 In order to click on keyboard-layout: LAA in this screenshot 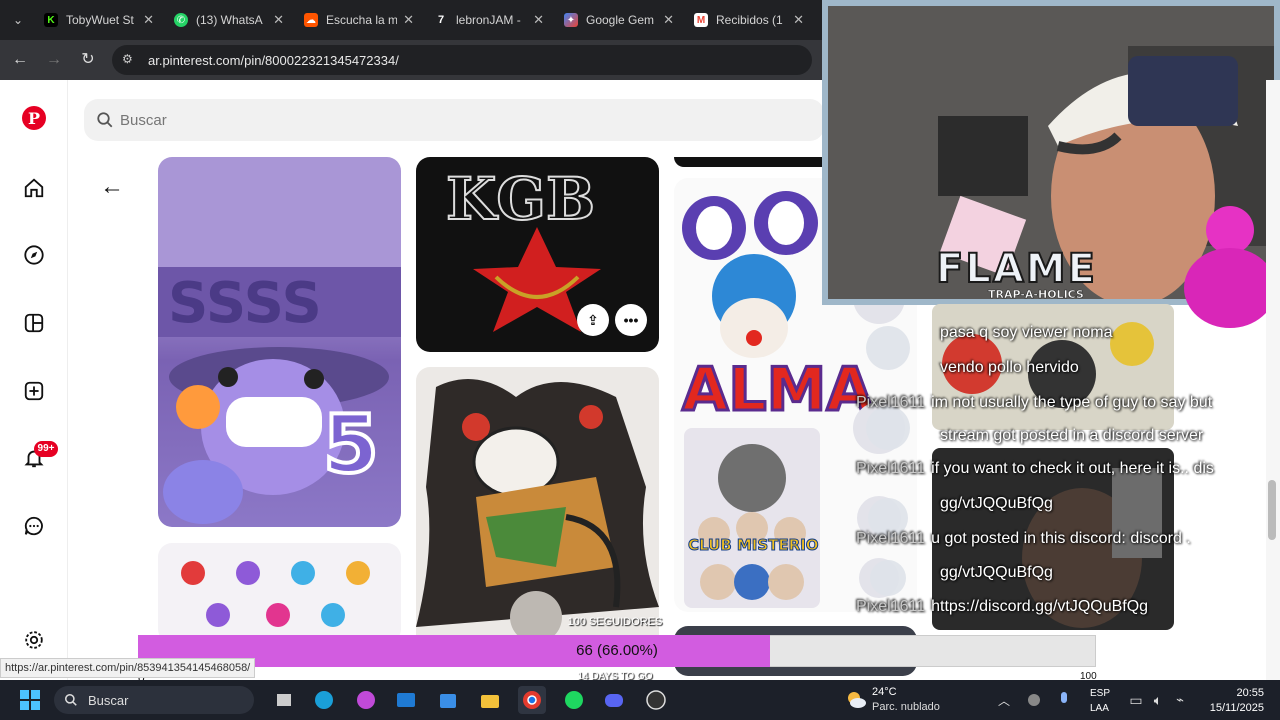, I will do `click(1099, 708)`.